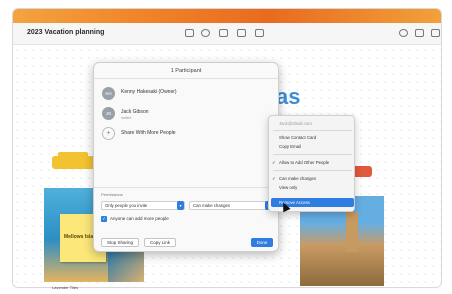  Describe the element at coordinates (112, 194) in the screenshot. I see `permissions-label: Permissions` at that location.